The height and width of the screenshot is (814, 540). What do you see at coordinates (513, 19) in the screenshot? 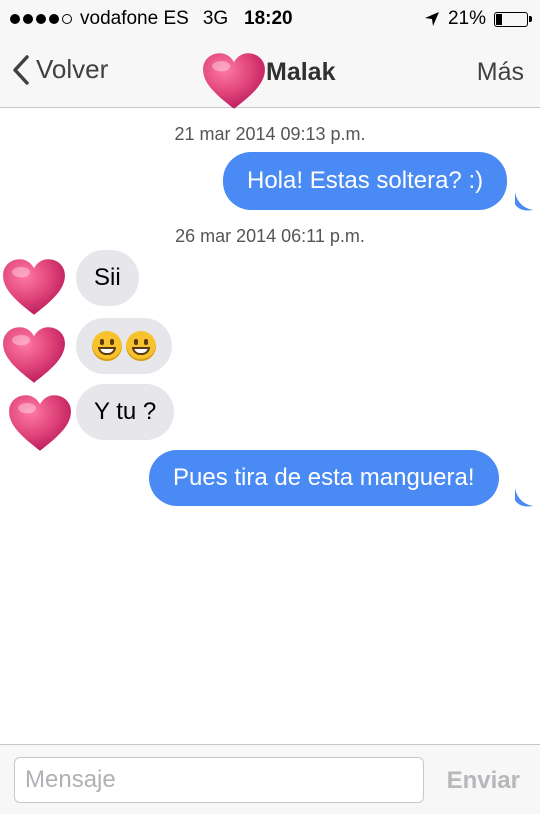
I see `battery-icon` at bounding box center [513, 19].